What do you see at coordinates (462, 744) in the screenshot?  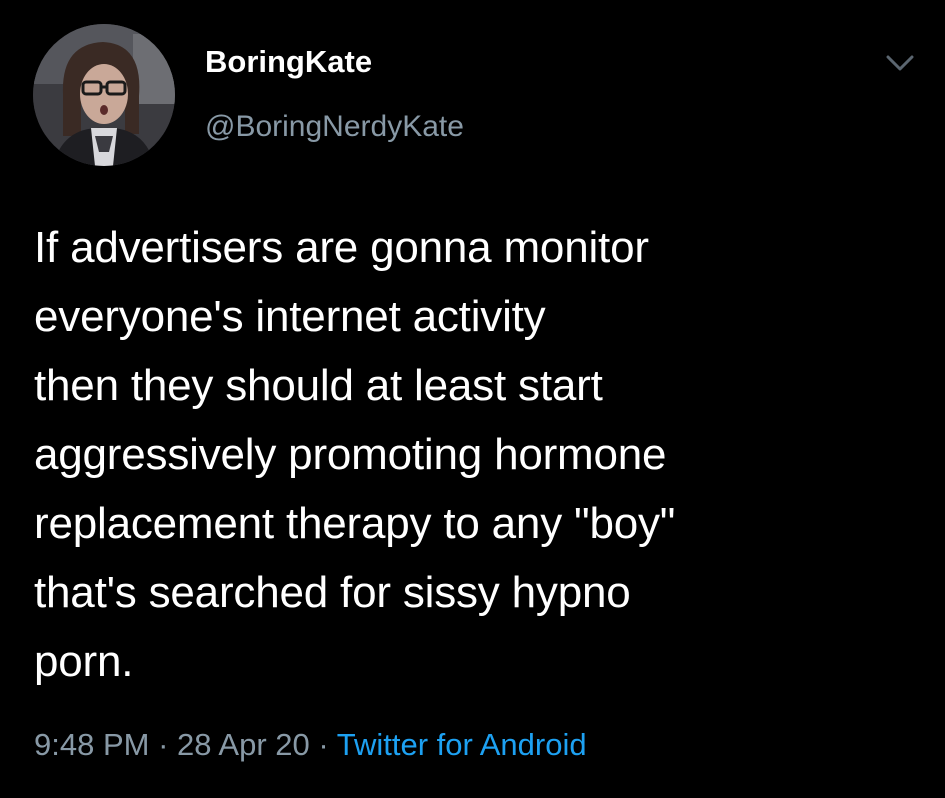 I see `tweet-source-link: Twitter for Android` at bounding box center [462, 744].